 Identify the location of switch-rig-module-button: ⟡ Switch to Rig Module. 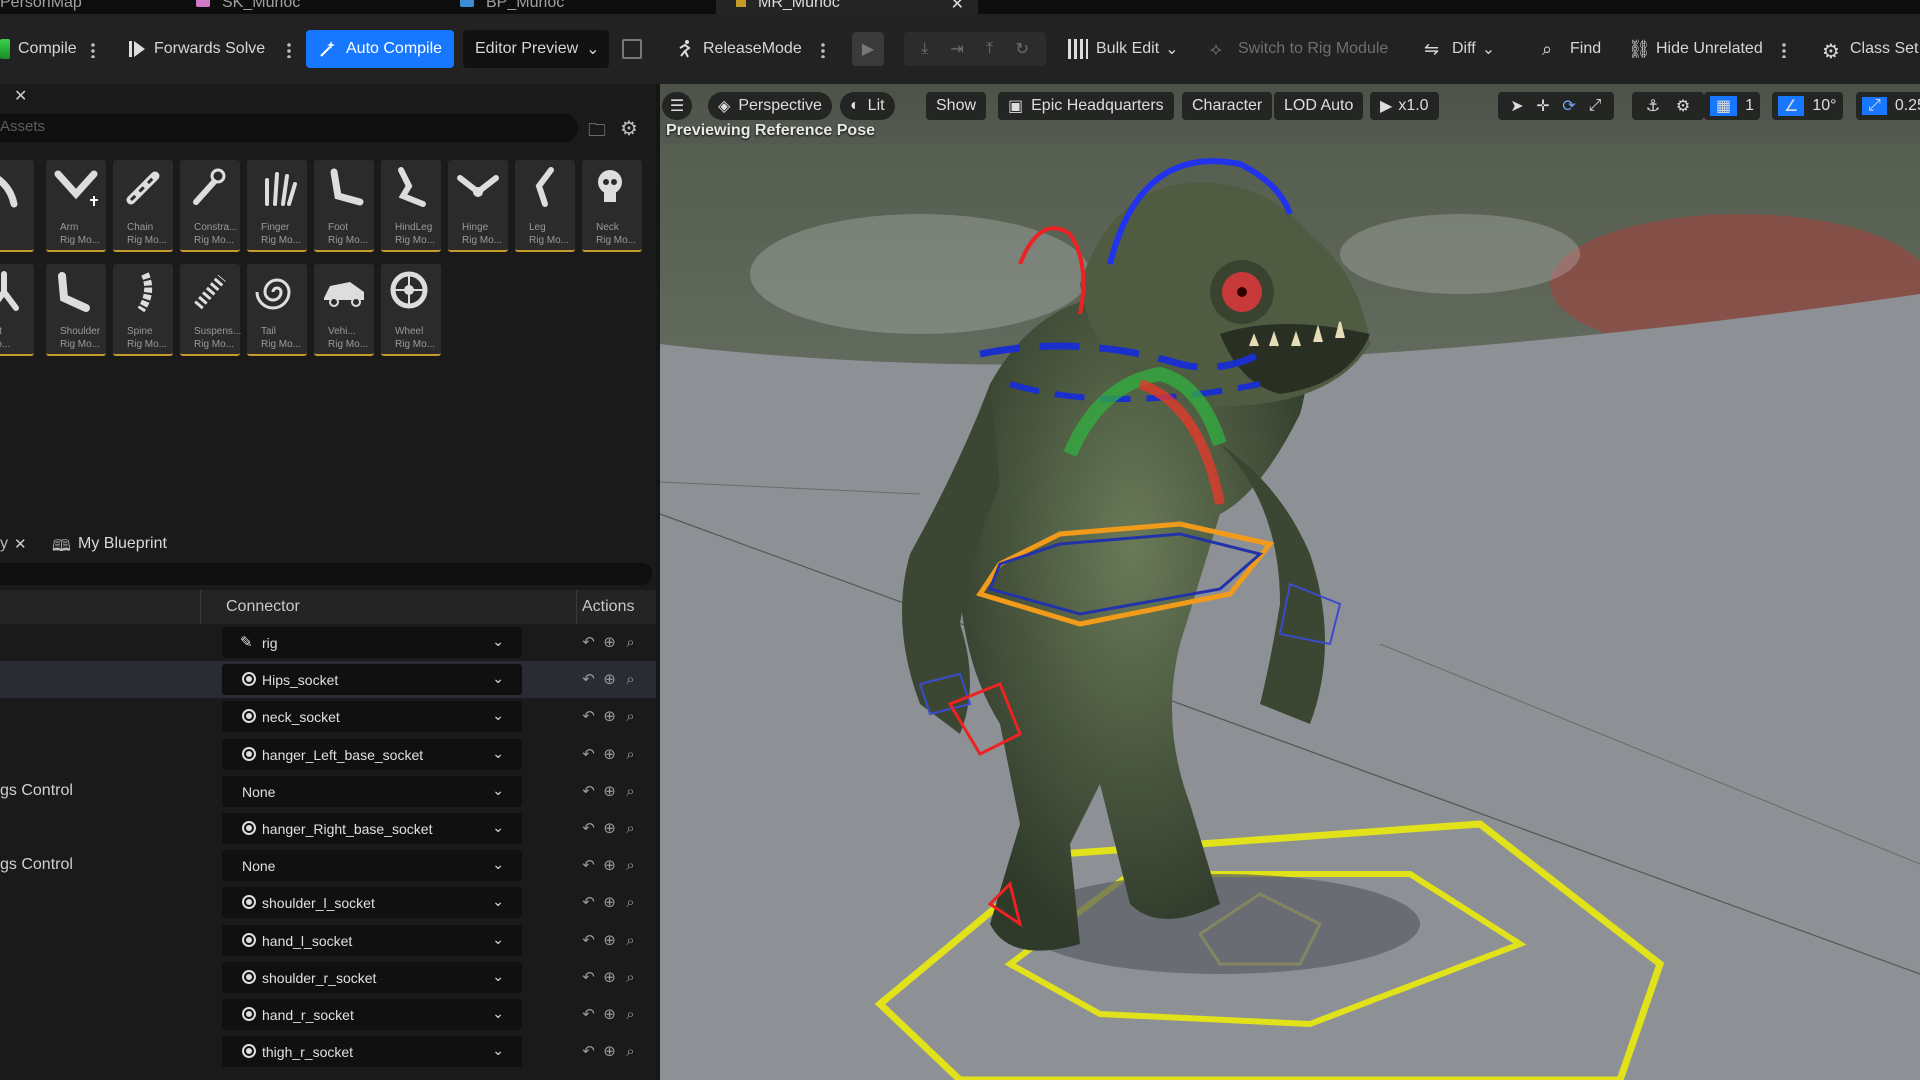
(1299, 49).